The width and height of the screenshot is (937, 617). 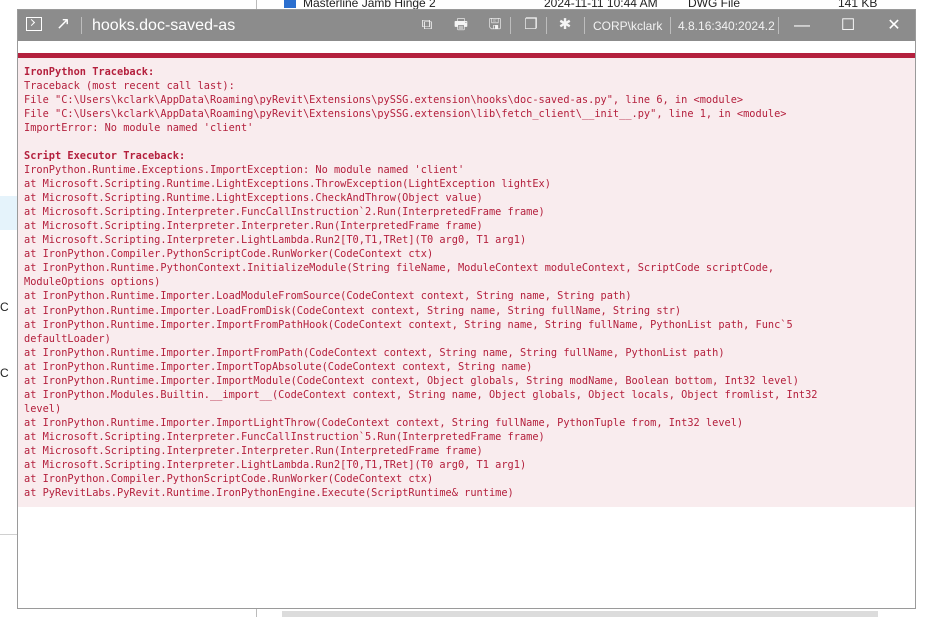 I want to click on terminal-icon, so click(x=34, y=24).